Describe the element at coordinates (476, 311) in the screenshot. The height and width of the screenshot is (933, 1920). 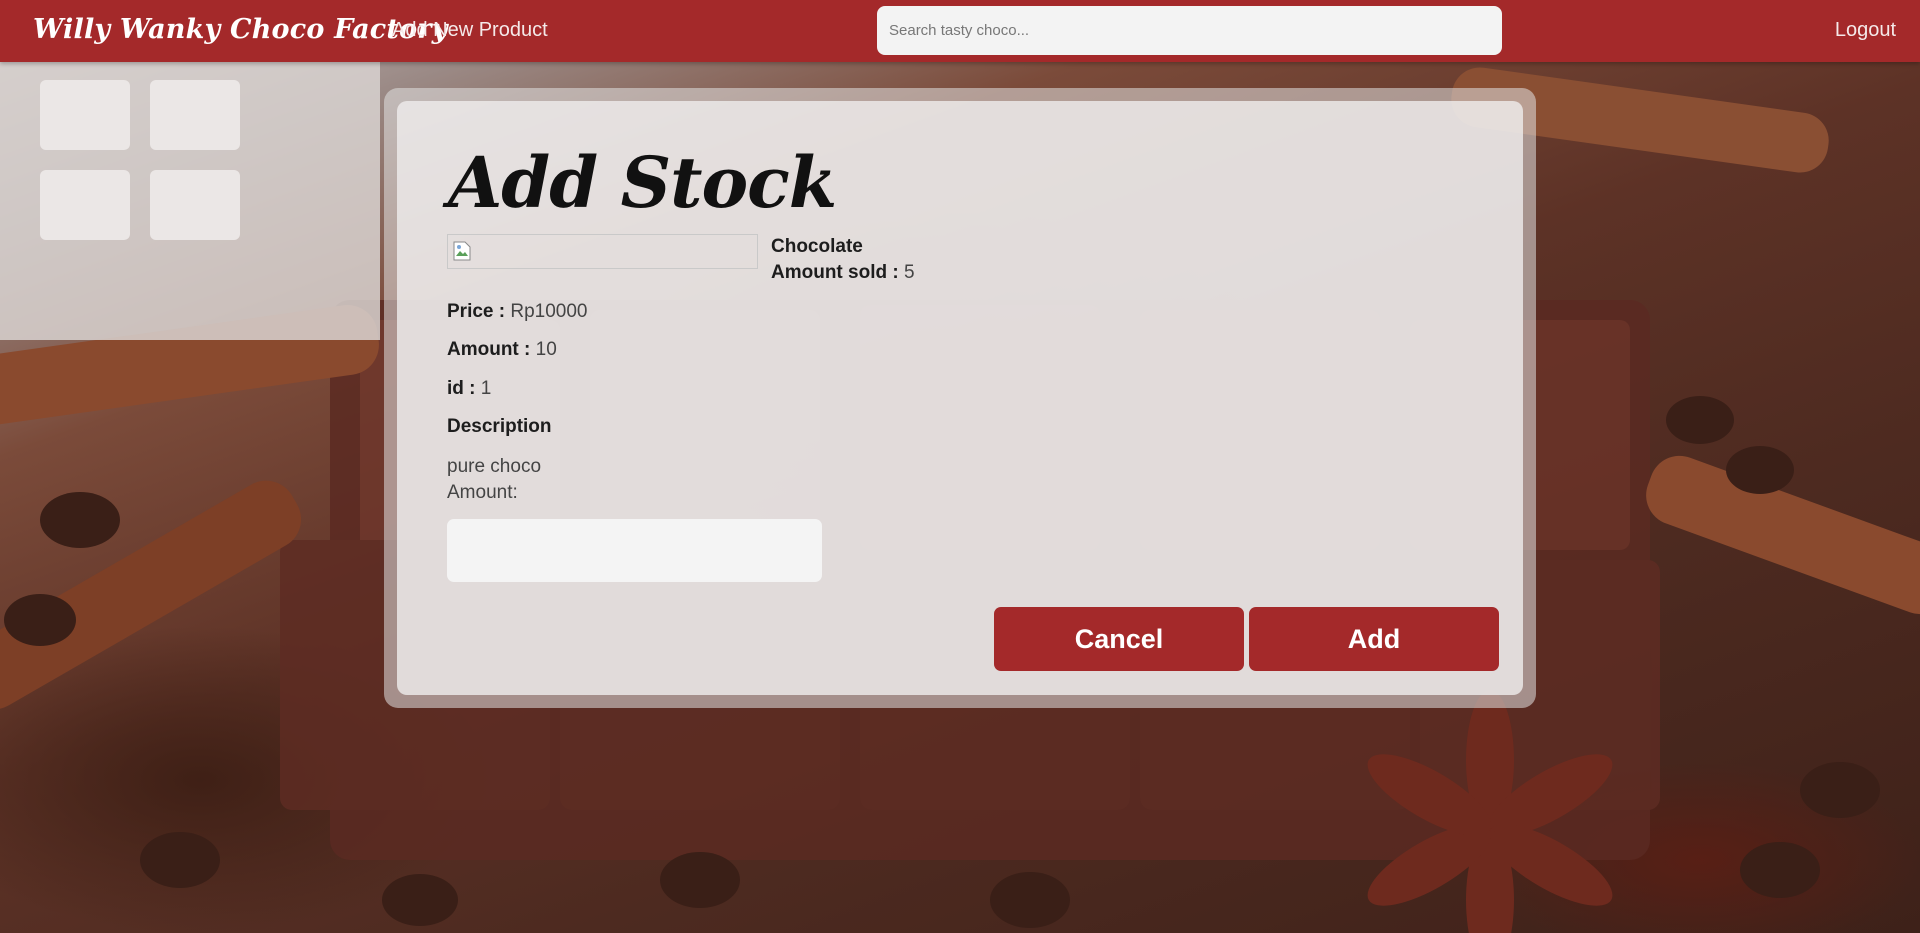
I see `price-label: Price :` at that location.